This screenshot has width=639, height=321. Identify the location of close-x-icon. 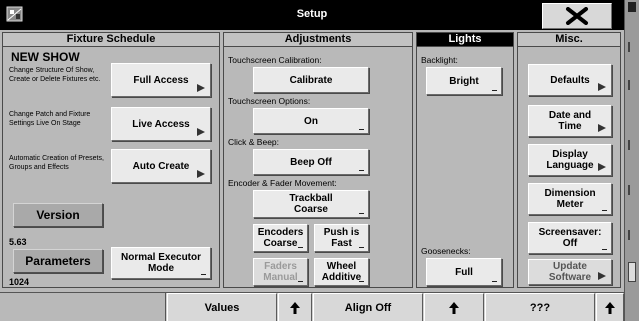
(577, 16).